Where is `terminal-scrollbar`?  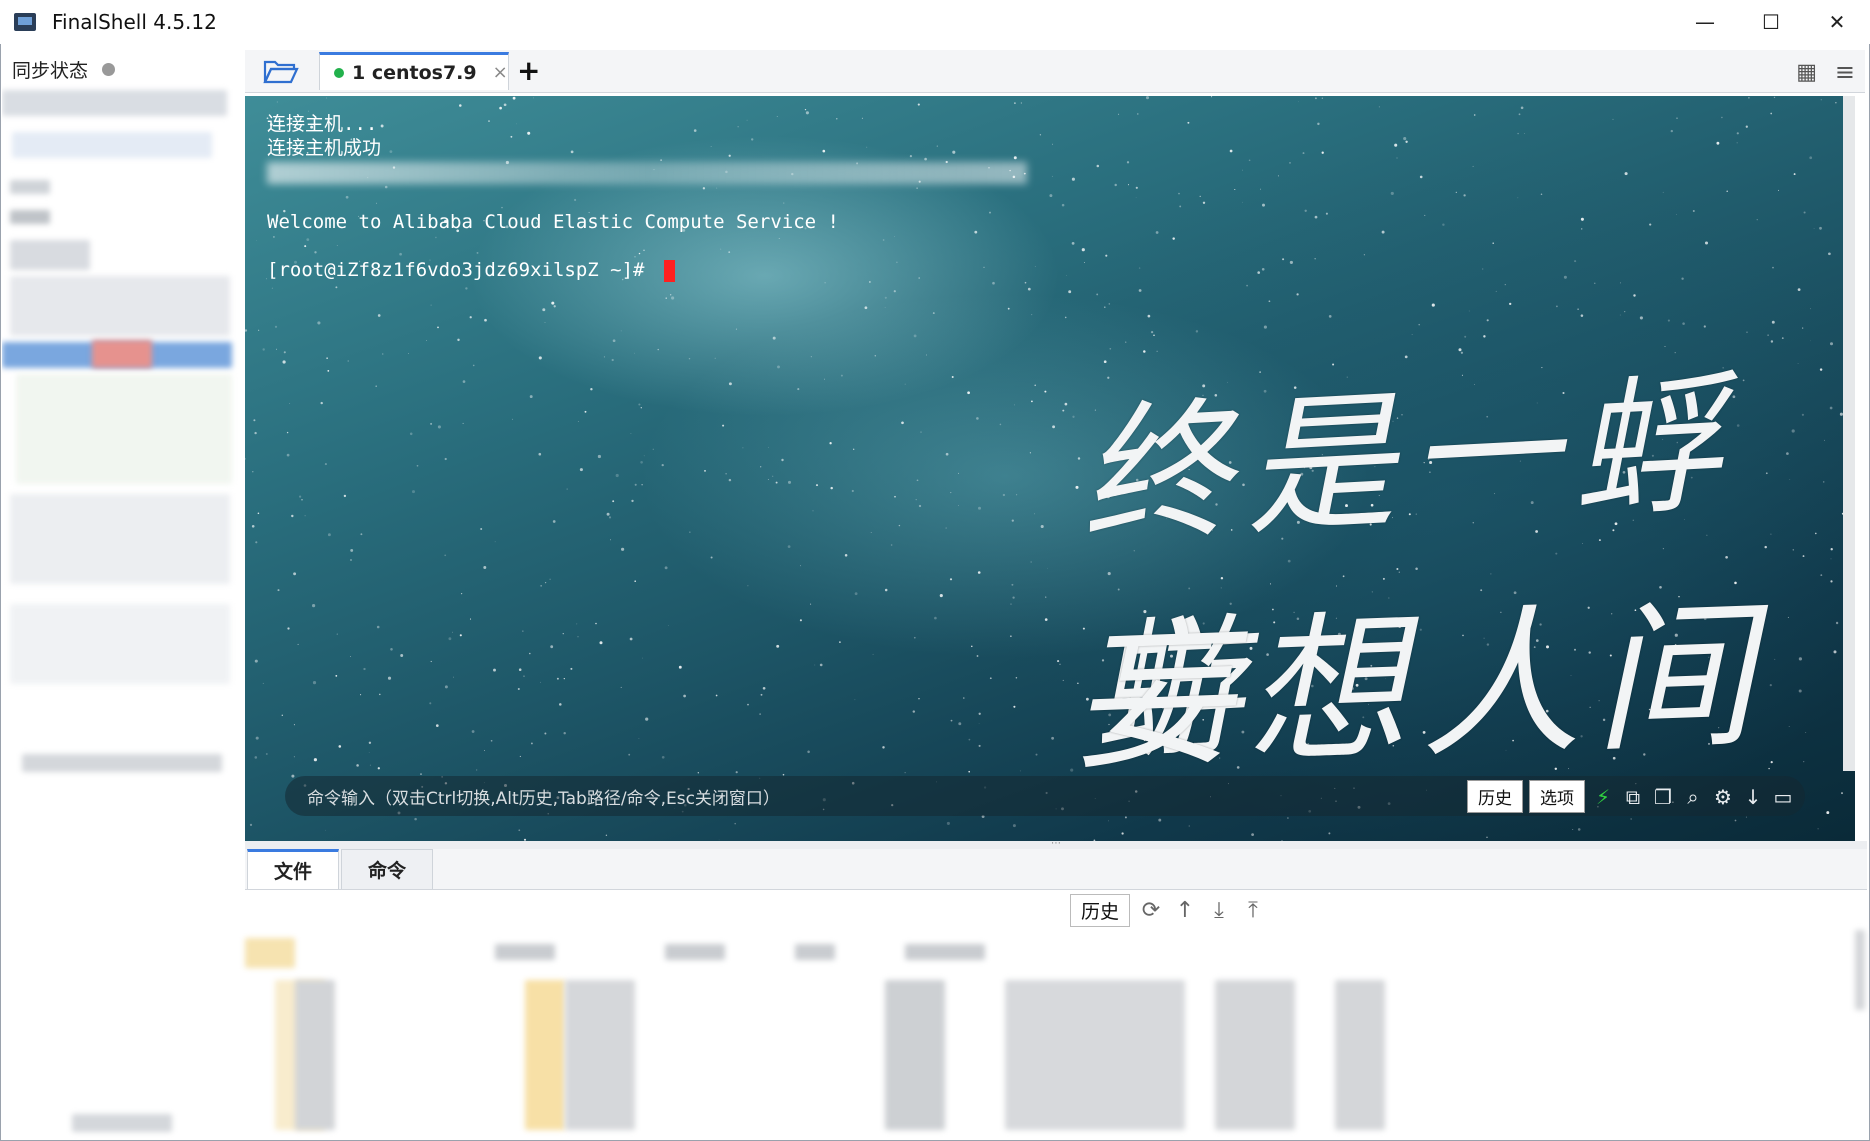 terminal-scrollbar is located at coordinates (1849, 433).